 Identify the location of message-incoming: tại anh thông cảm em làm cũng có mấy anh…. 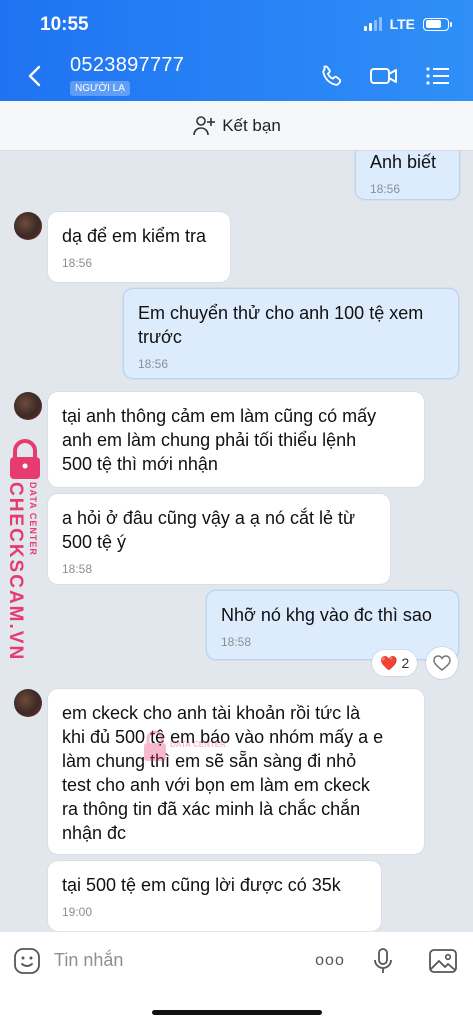
(236, 439).